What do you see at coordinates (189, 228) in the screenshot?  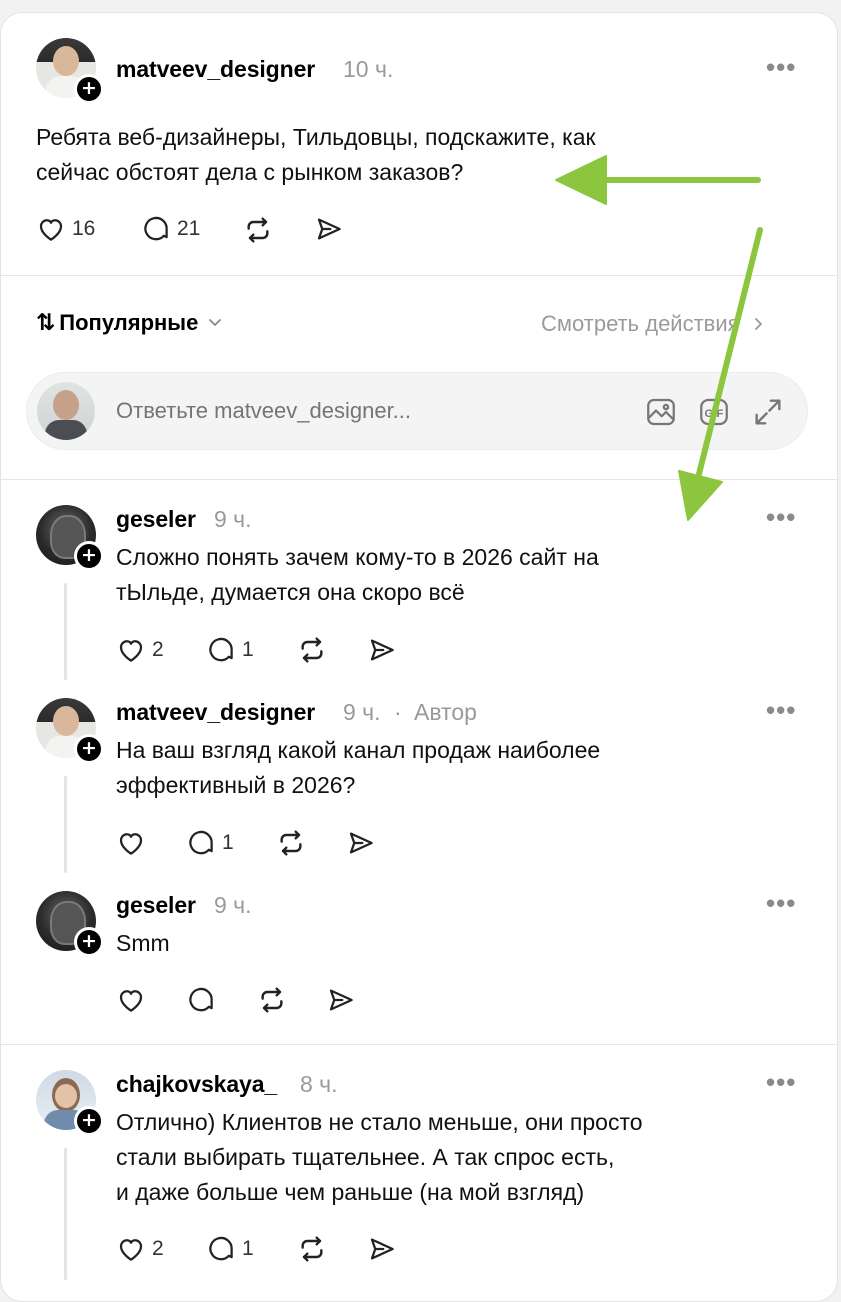 I see `comment-count: 21` at bounding box center [189, 228].